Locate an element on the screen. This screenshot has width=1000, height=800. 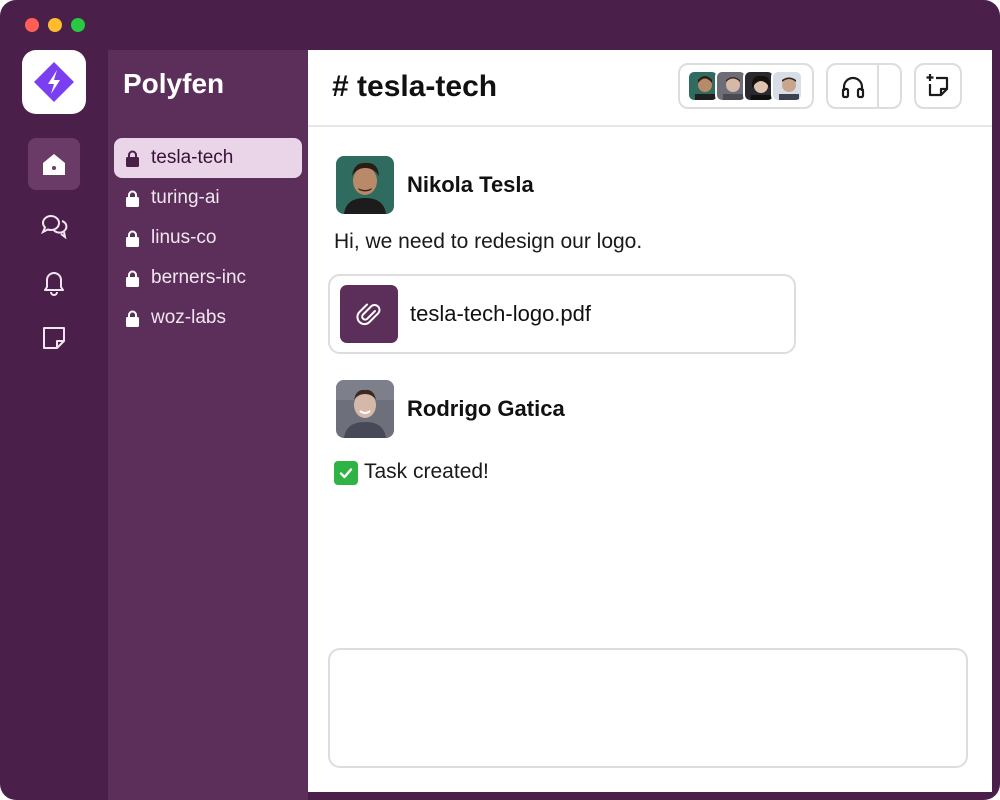
channel-item-turing-ai: turing-ai is located at coordinates (208, 198).